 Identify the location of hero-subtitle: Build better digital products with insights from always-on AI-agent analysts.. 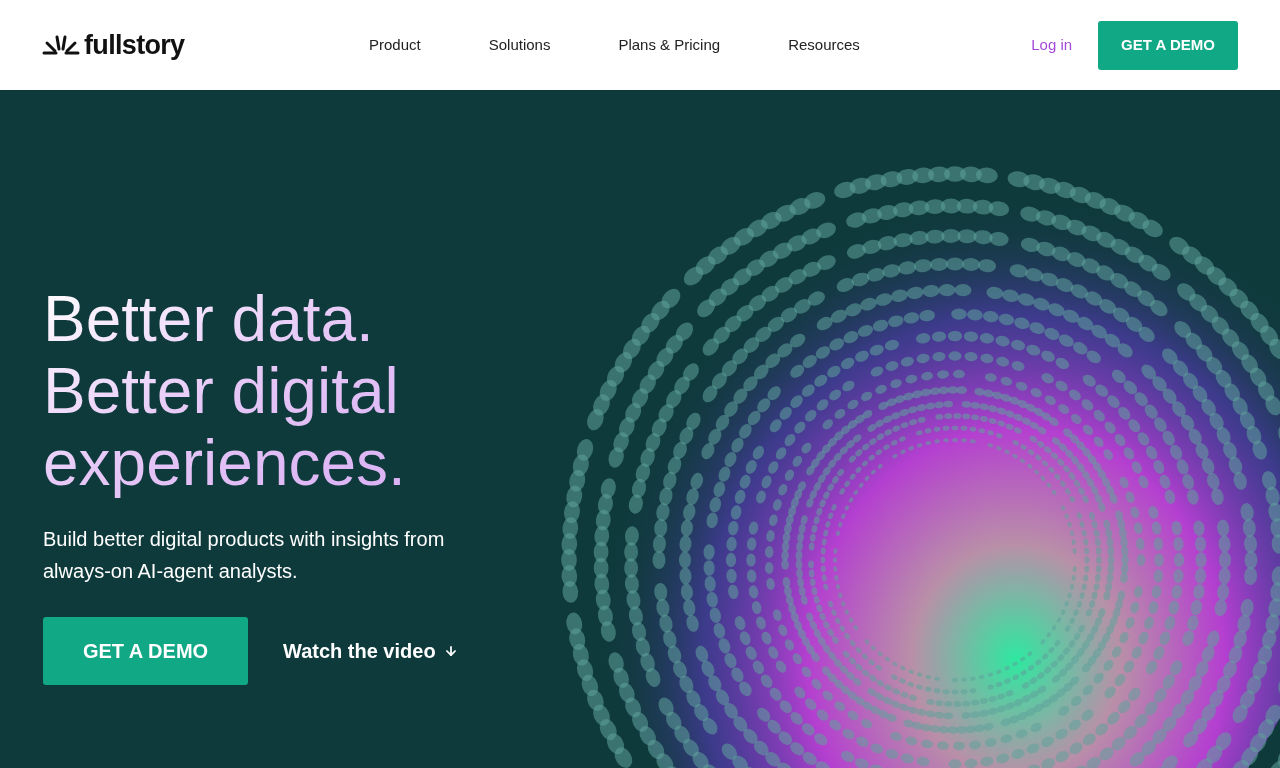
(244, 555).